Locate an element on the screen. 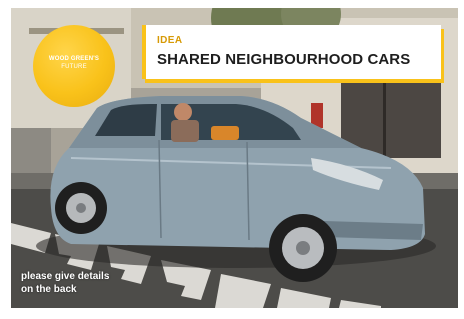 Image resolution: width=464 pixels, height=319 pixels. badge-title: WOOD GREEN'S is located at coordinates (74, 59).